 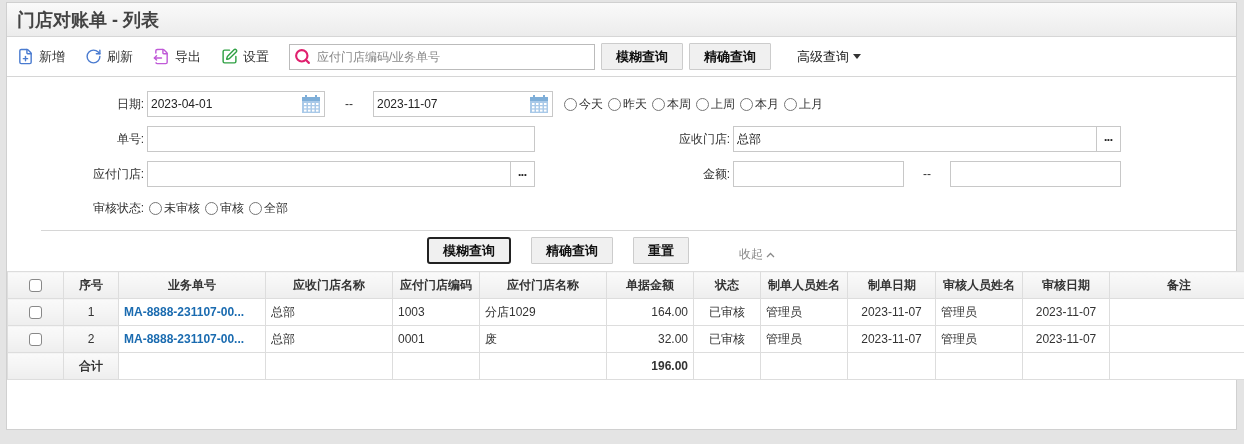 What do you see at coordinates (302, 56) in the screenshot?
I see `search-icon` at bounding box center [302, 56].